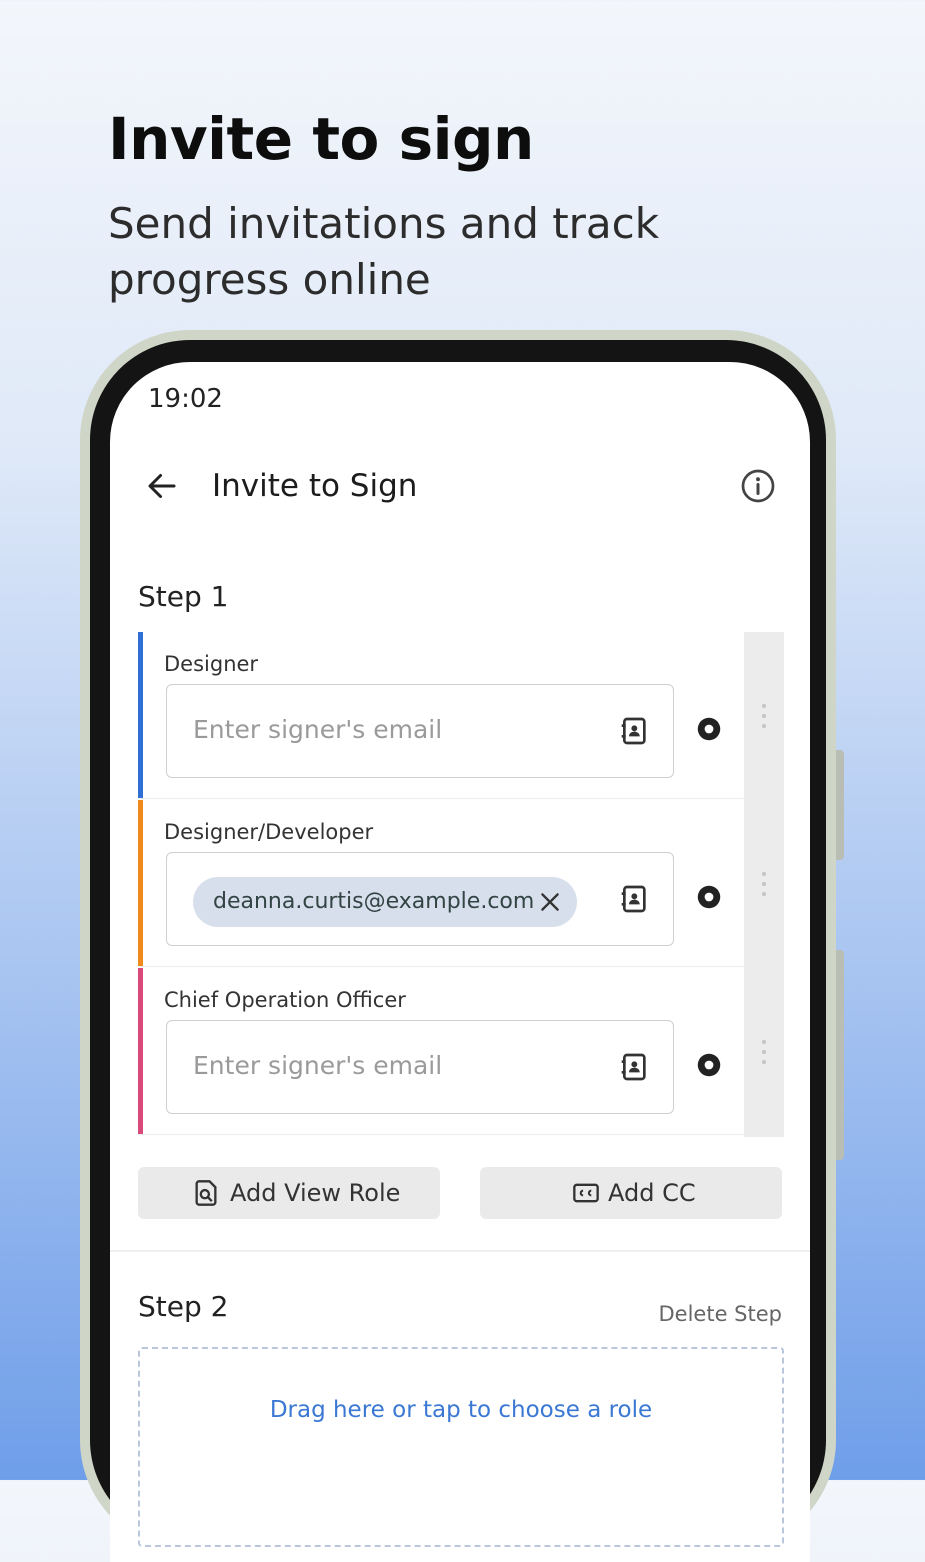 This screenshot has width=925, height=1562. Describe the element at coordinates (321, 139) in the screenshot. I see `promo-headline: Invite to sign` at that location.